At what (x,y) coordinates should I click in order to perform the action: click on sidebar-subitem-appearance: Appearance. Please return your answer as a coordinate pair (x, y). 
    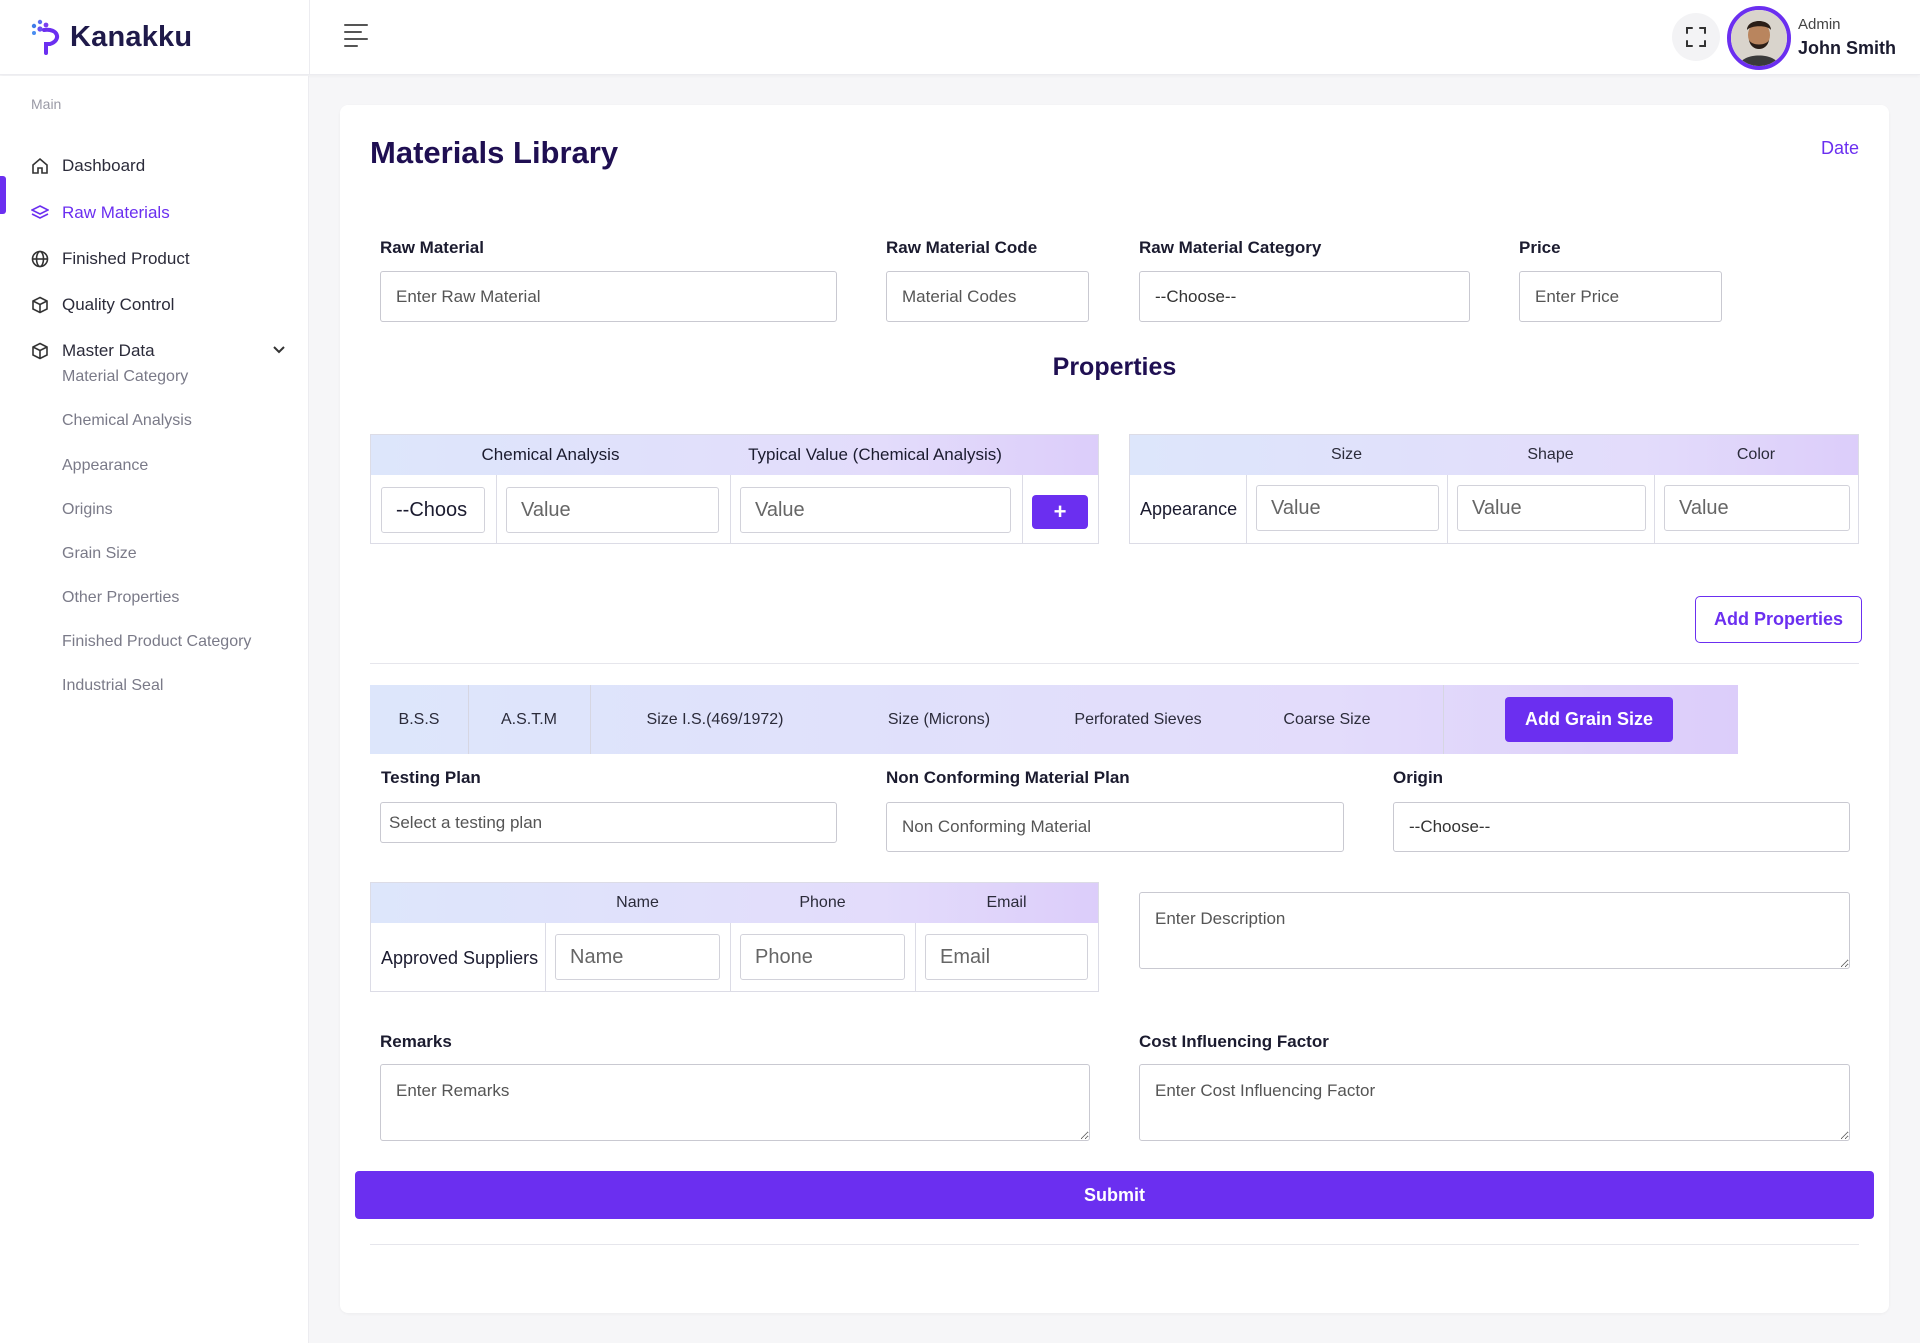
    Looking at the image, I should click on (105, 466).